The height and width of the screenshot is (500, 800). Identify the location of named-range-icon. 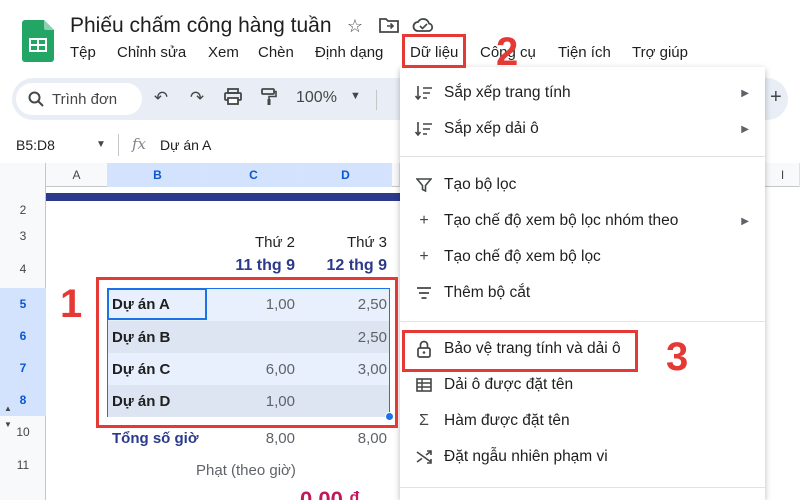
(424, 385).